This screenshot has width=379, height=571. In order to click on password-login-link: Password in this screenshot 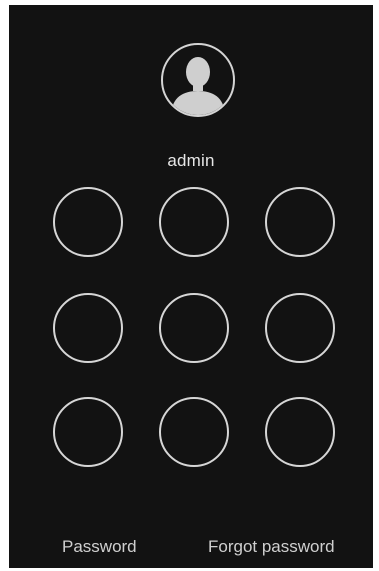, I will do `click(99, 547)`.